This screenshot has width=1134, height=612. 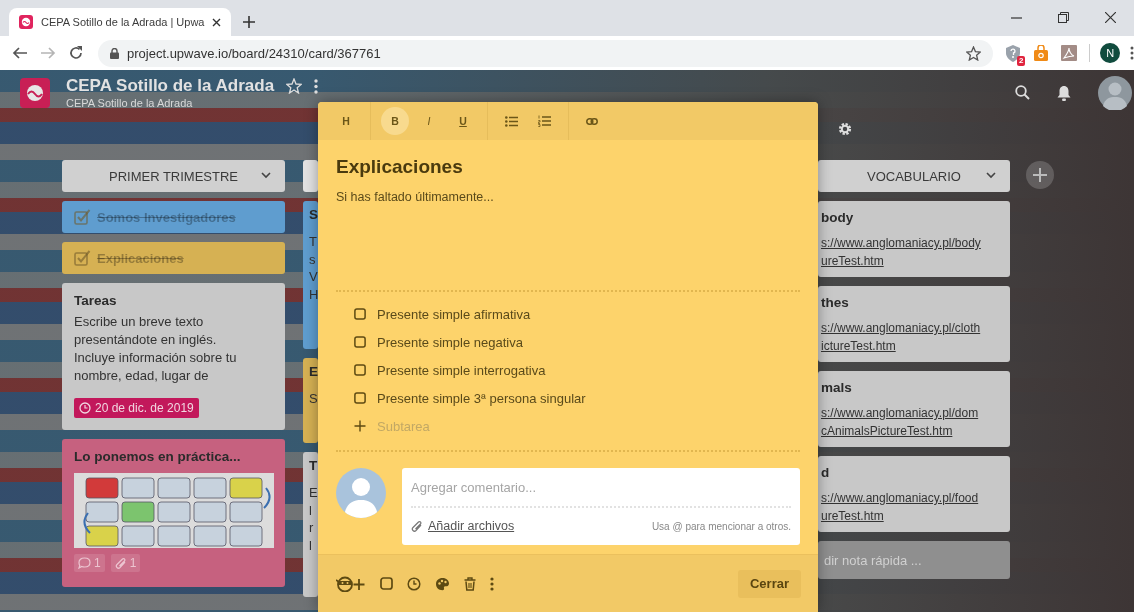 I want to click on underline-button: U, so click(x=463, y=121).